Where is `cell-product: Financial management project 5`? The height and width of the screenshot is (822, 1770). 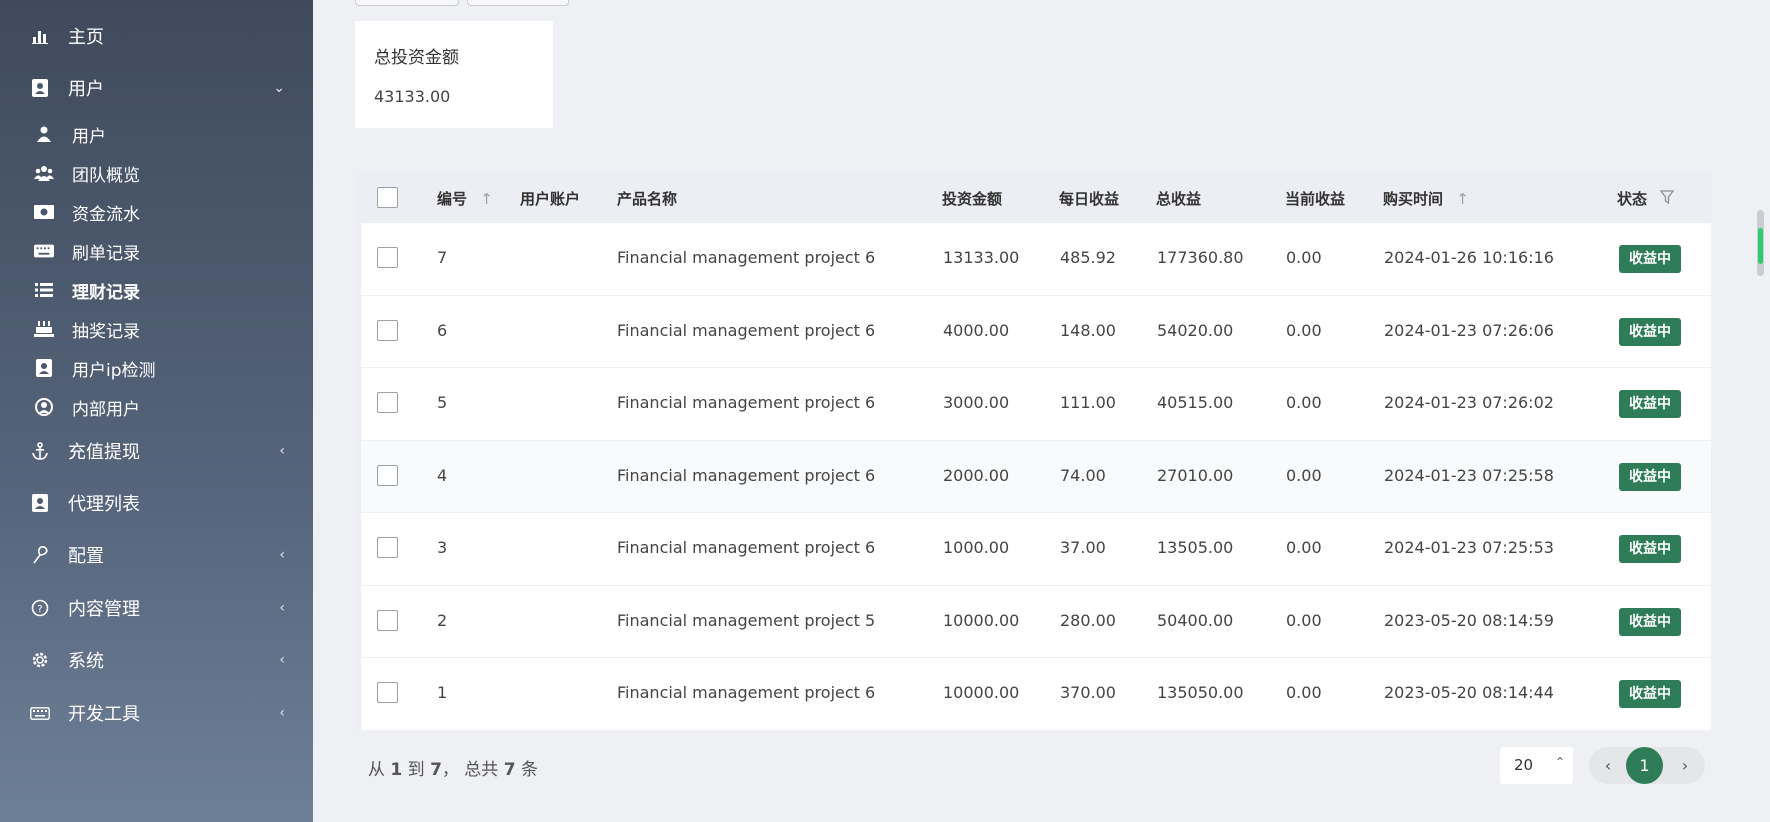 cell-product: Financial management project 5 is located at coordinates (746, 620).